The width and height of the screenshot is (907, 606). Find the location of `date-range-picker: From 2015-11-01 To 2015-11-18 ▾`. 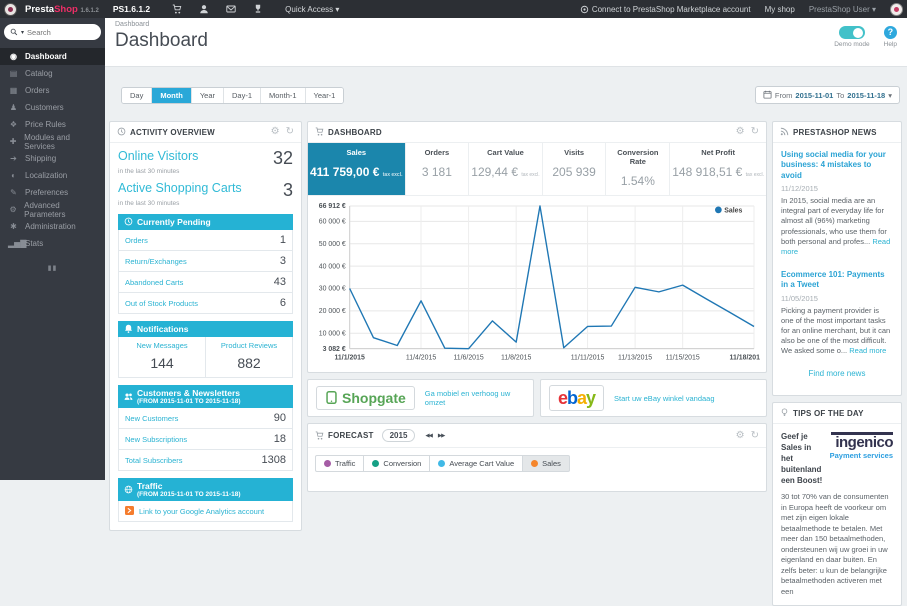

date-range-picker: From 2015-11-01 To 2015-11-18 ▾ is located at coordinates (827, 95).